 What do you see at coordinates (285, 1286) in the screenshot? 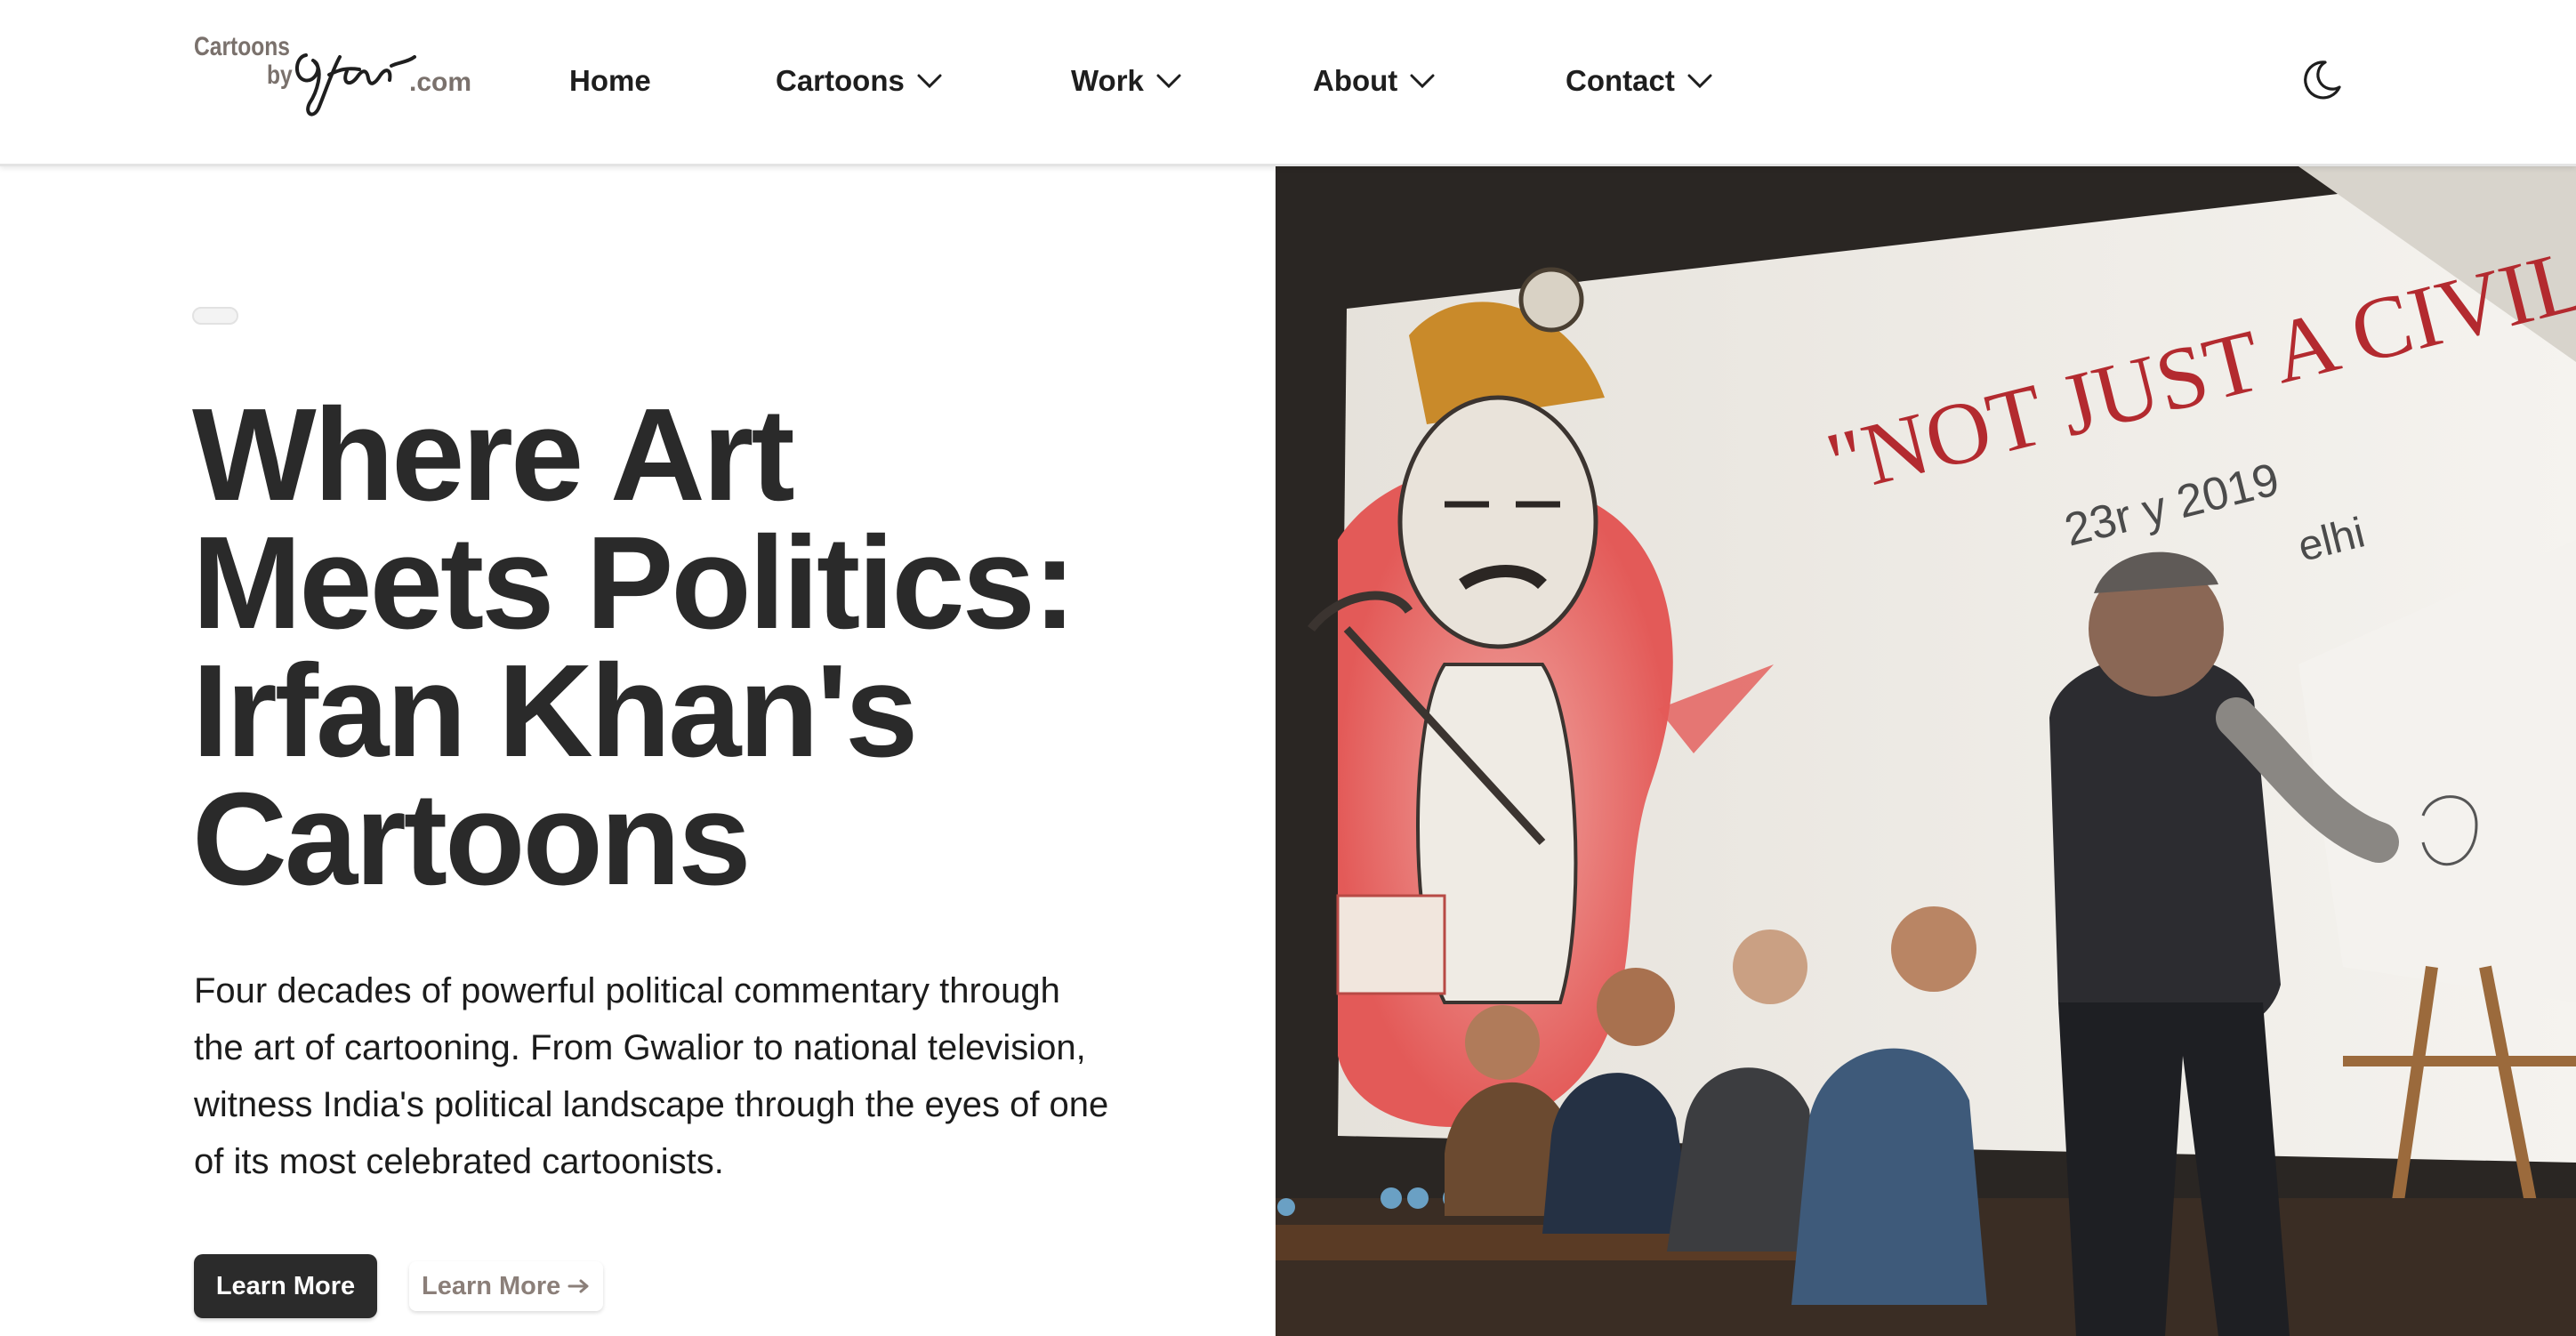
I see `learn-more-button: Learn More` at bounding box center [285, 1286].